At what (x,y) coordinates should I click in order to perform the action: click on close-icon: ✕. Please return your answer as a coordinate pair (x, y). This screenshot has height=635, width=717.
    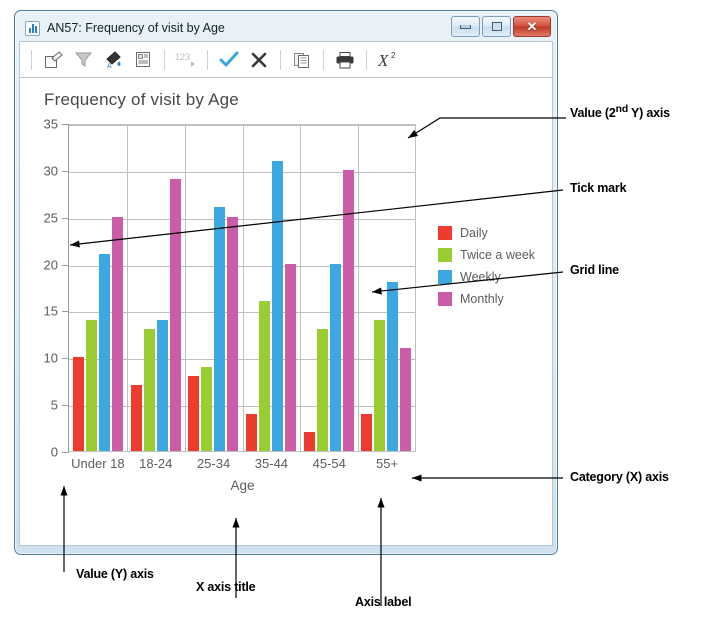
    Looking at the image, I should click on (532, 26).